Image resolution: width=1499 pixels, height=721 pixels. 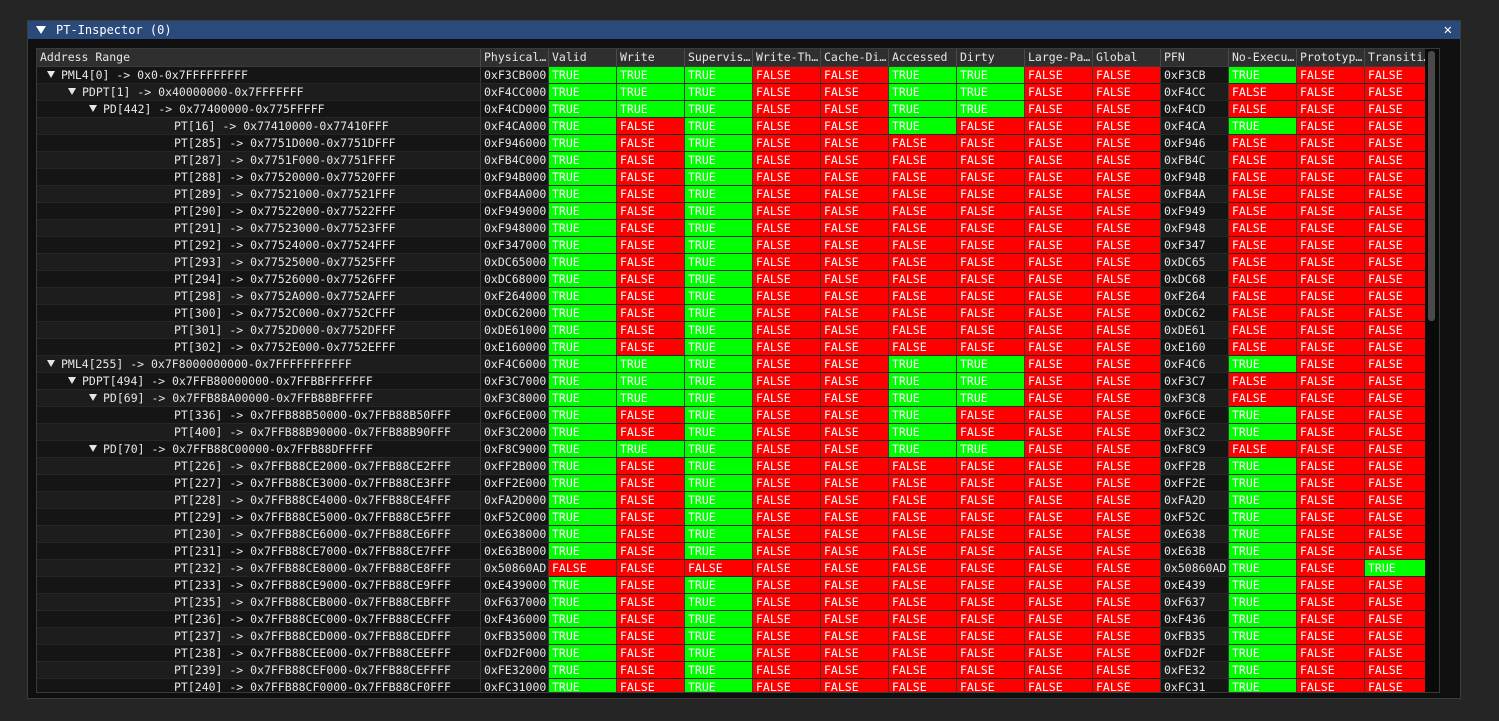 What do you see at coordinates (259, 619) in the screenshot?
I see `address-range-cell: PT[236] -> 0x7FFB88CEC000-0x7FFB88CECFFF` at bounding box center [259, 619].